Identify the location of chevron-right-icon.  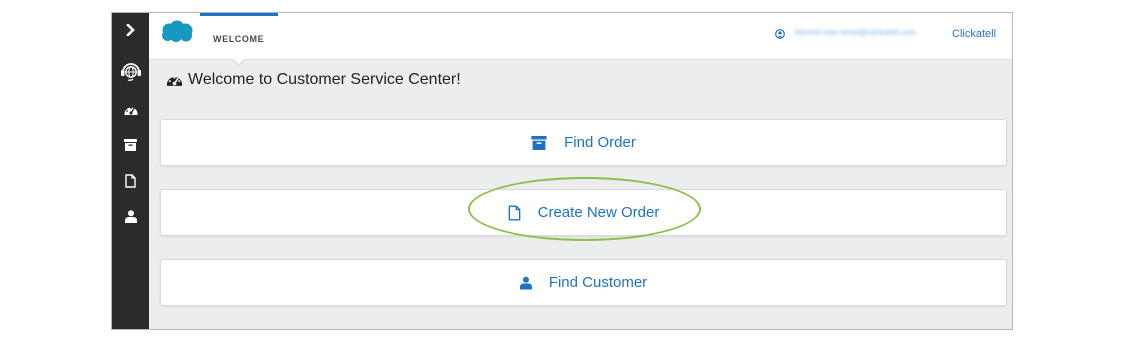
(130, 30).